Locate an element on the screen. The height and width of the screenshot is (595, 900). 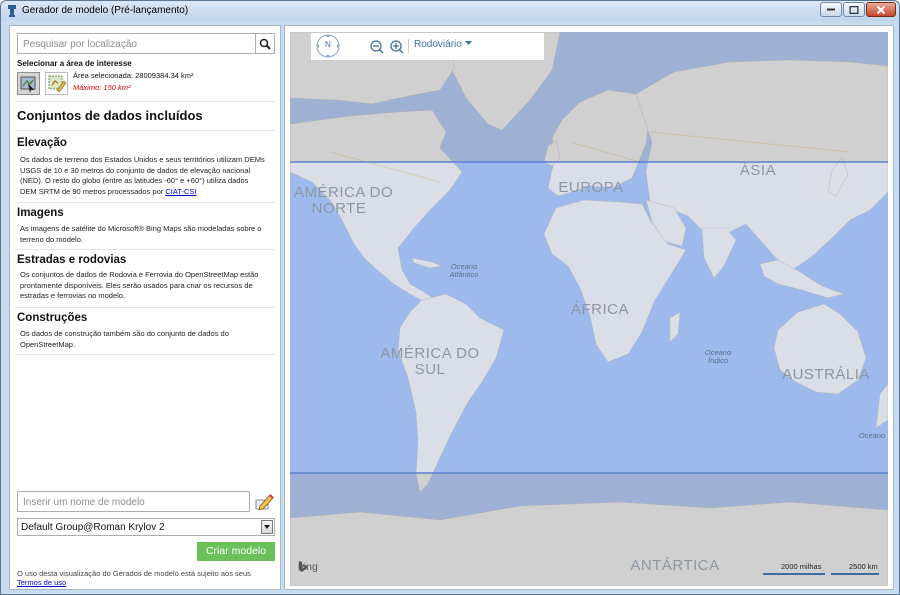
title-bar: Gerador de modelo (Pré-lançamento) is located at coordinates (450, 11).